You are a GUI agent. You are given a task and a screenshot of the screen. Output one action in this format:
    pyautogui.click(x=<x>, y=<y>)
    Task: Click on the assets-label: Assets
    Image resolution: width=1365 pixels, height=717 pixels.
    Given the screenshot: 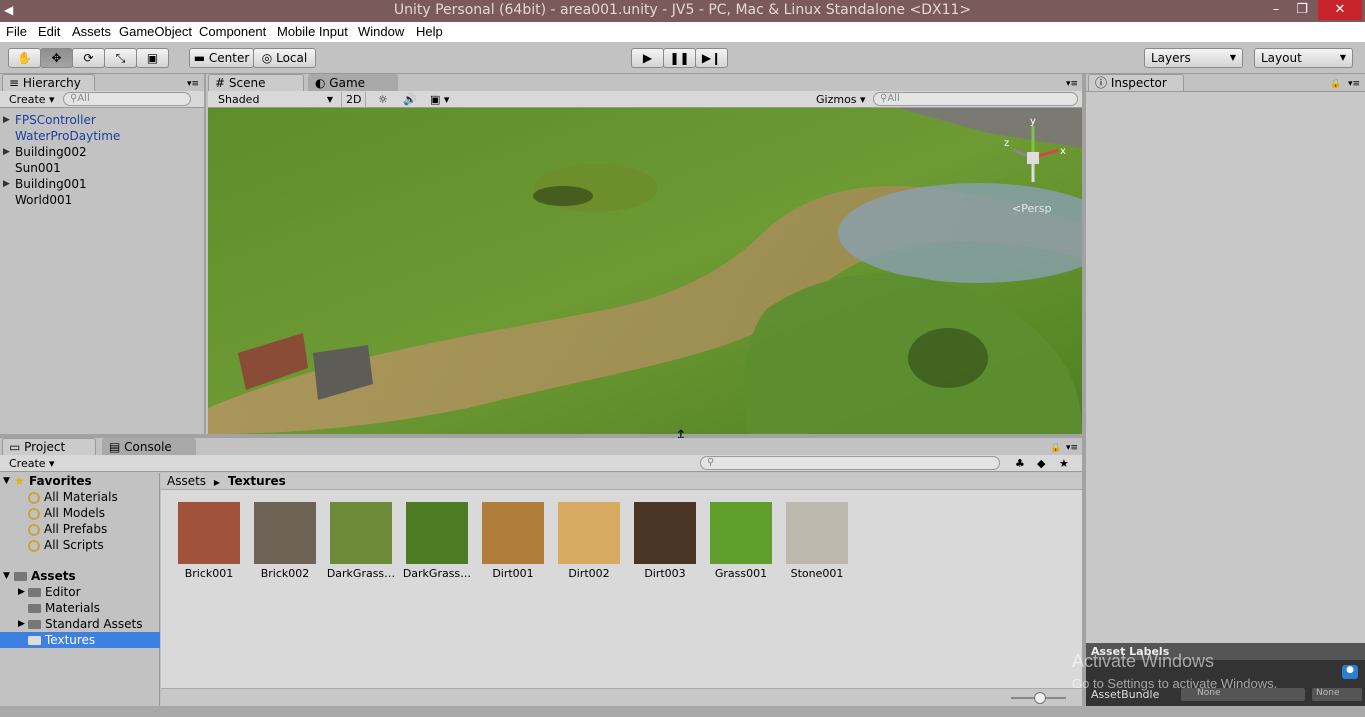 What is the action you would take?
    pyautogui.click(x=53, y=576)
    